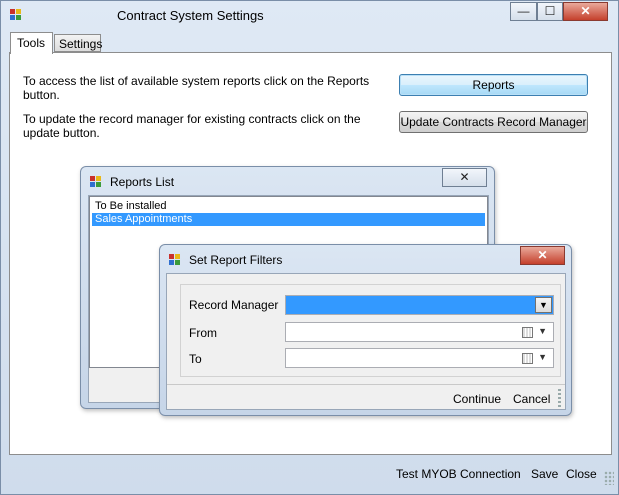 This screenshot has width=619, height=495. I want to click on close-button: ✕, so click(585, 11).